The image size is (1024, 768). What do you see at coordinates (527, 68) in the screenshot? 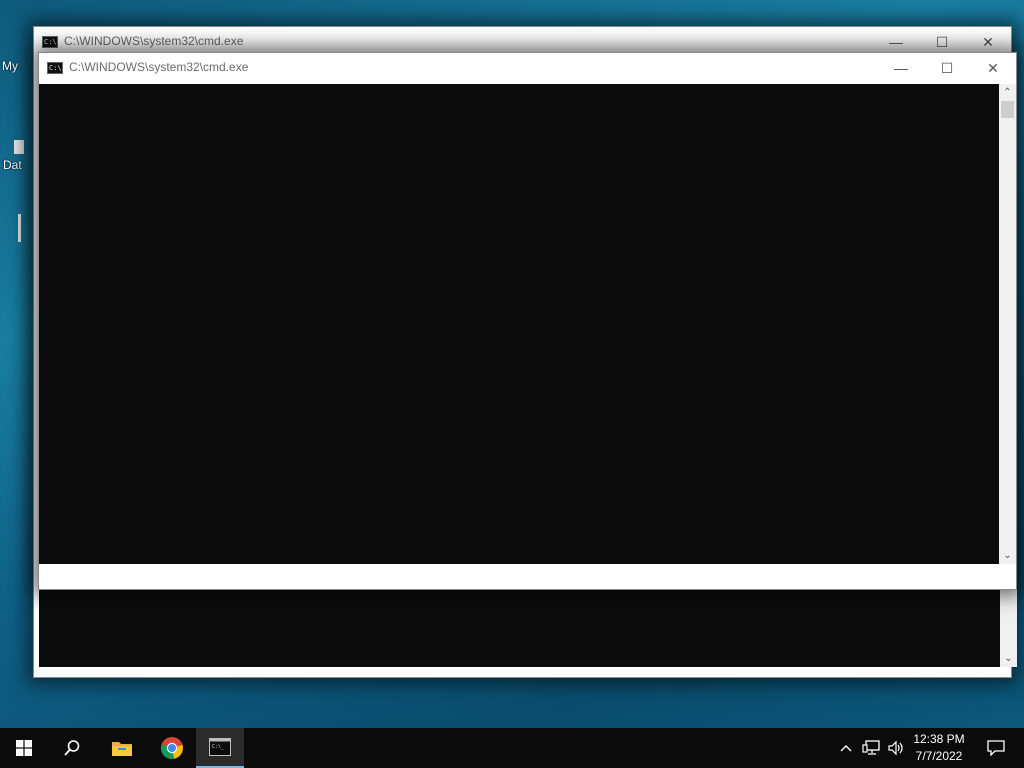
I see `front-window-titlebar: C:\WINDOWS\system32\cmd.exe — ☐ ✕` at bounding box center [527, 68].